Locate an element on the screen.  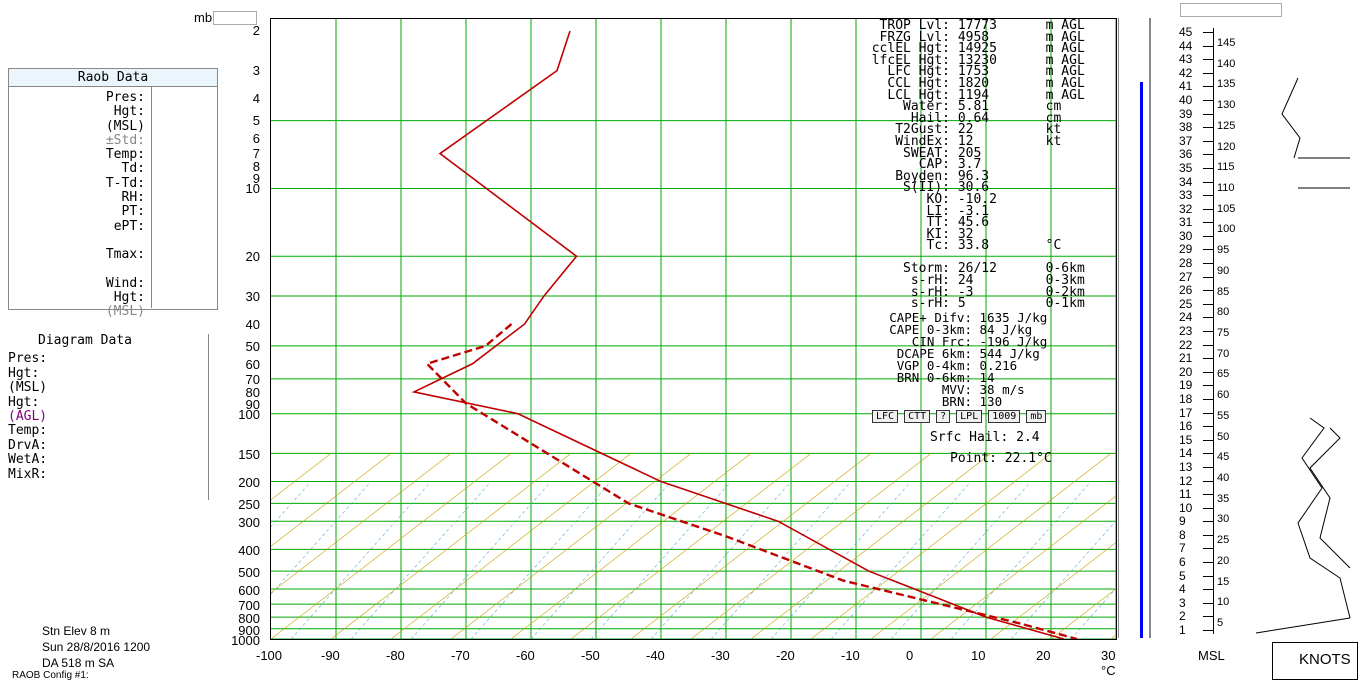
height-km-label: 33 is located at coordinates (1186, 195).